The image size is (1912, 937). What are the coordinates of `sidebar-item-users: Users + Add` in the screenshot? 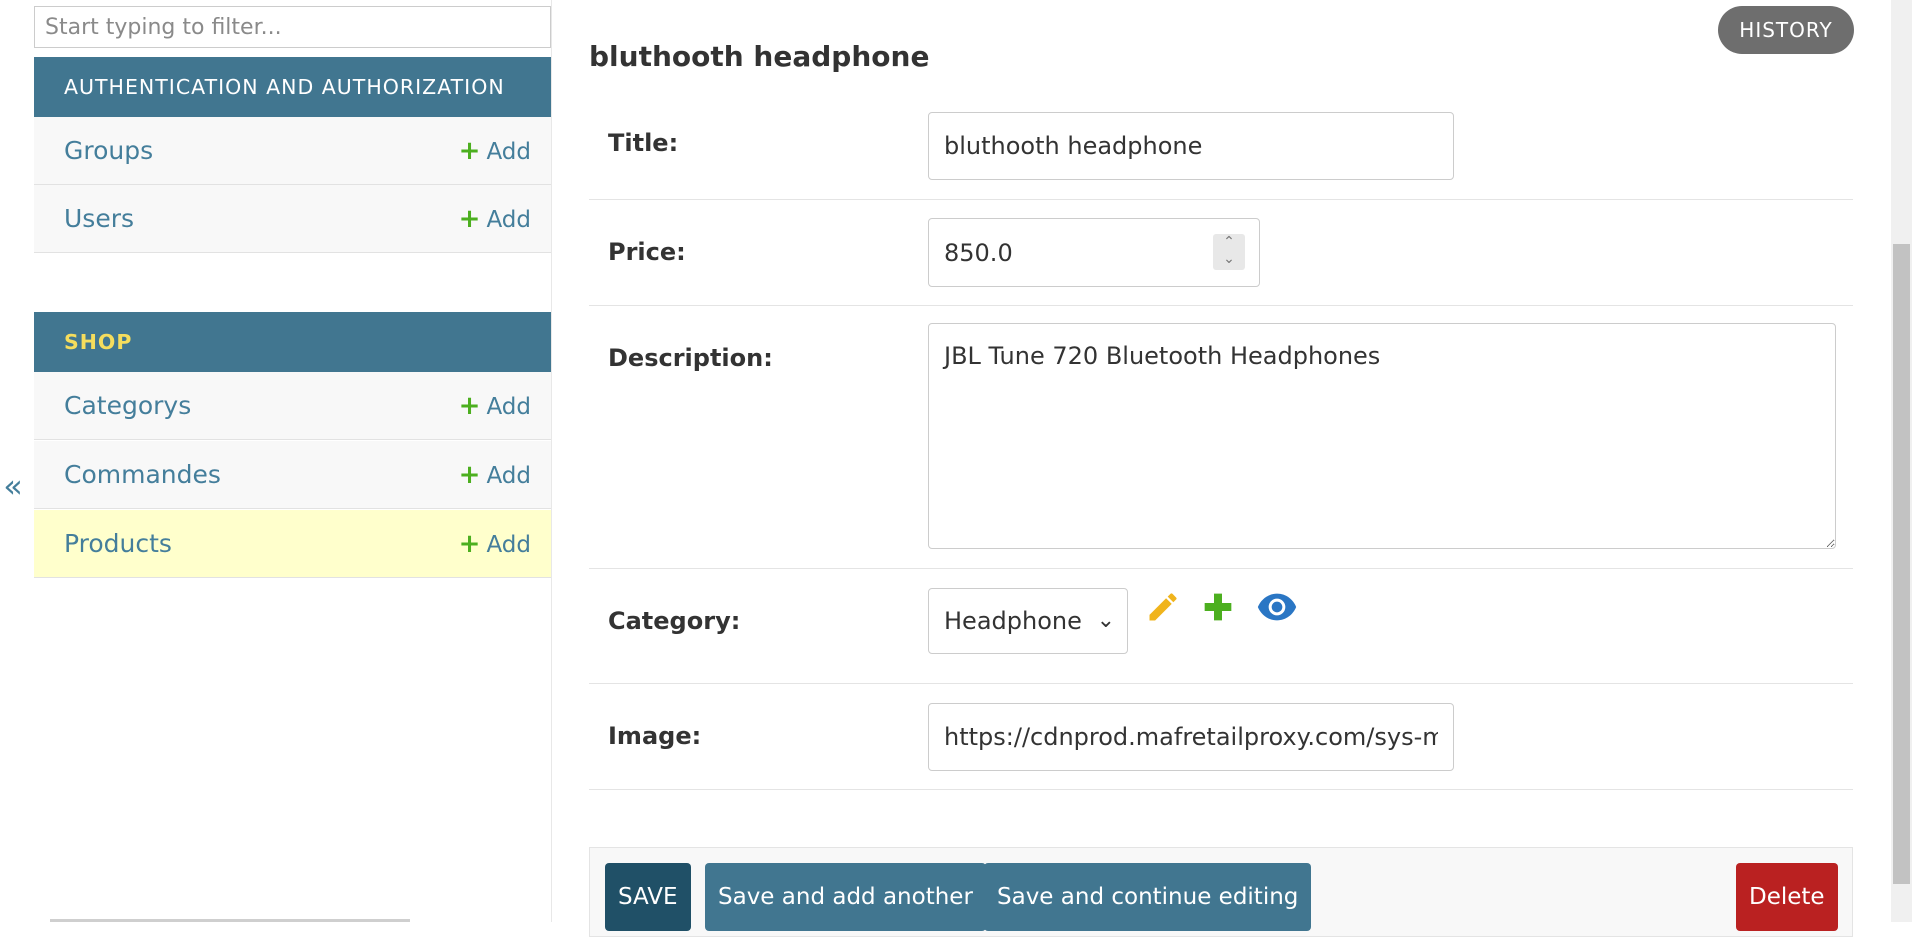 It's located at (292, 219).